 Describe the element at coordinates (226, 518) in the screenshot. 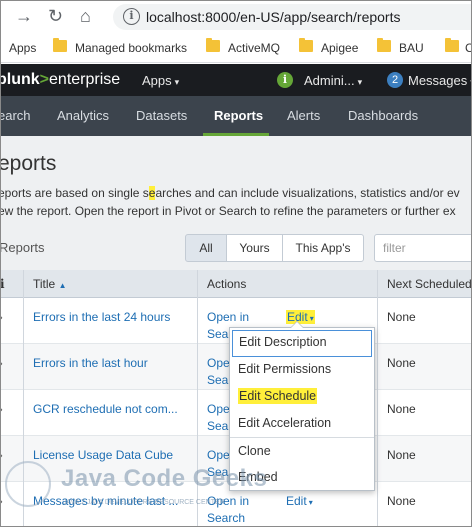

I see `search-link: Search` at that location.